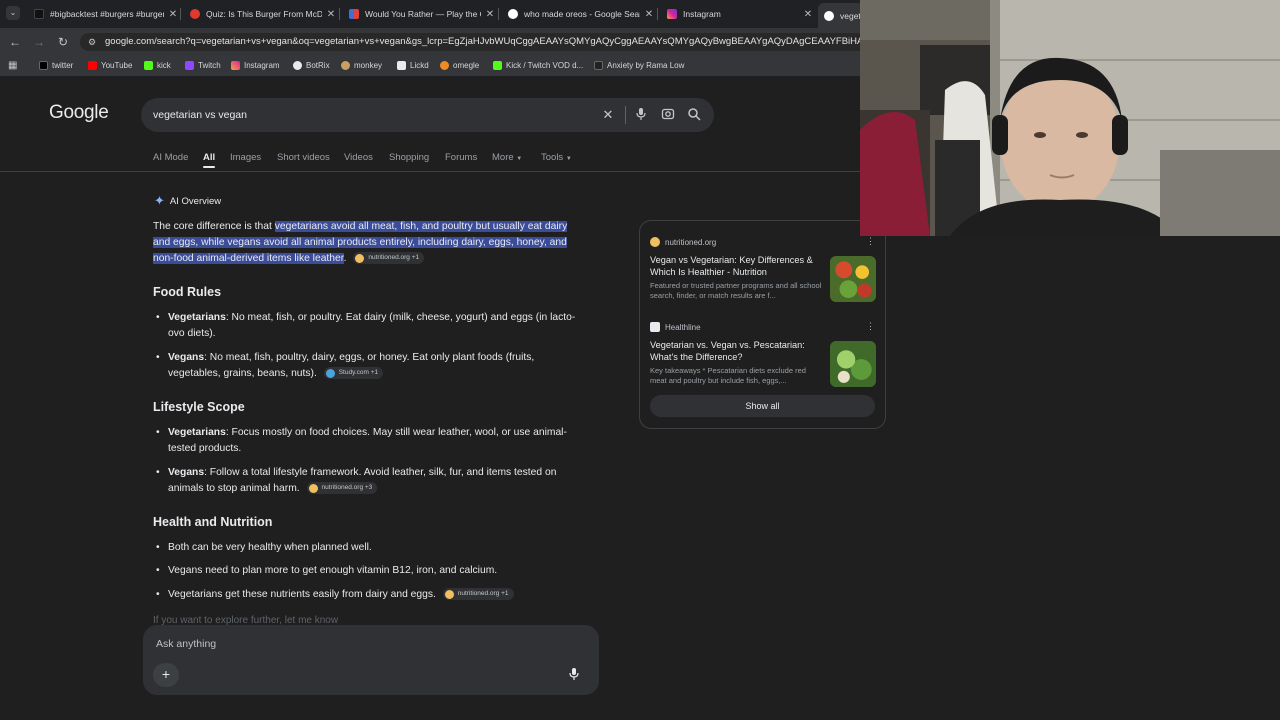 This screenshot has height=720, width=1280. I want to click on bookmark-youtube: YouTube, so click(110, 65).